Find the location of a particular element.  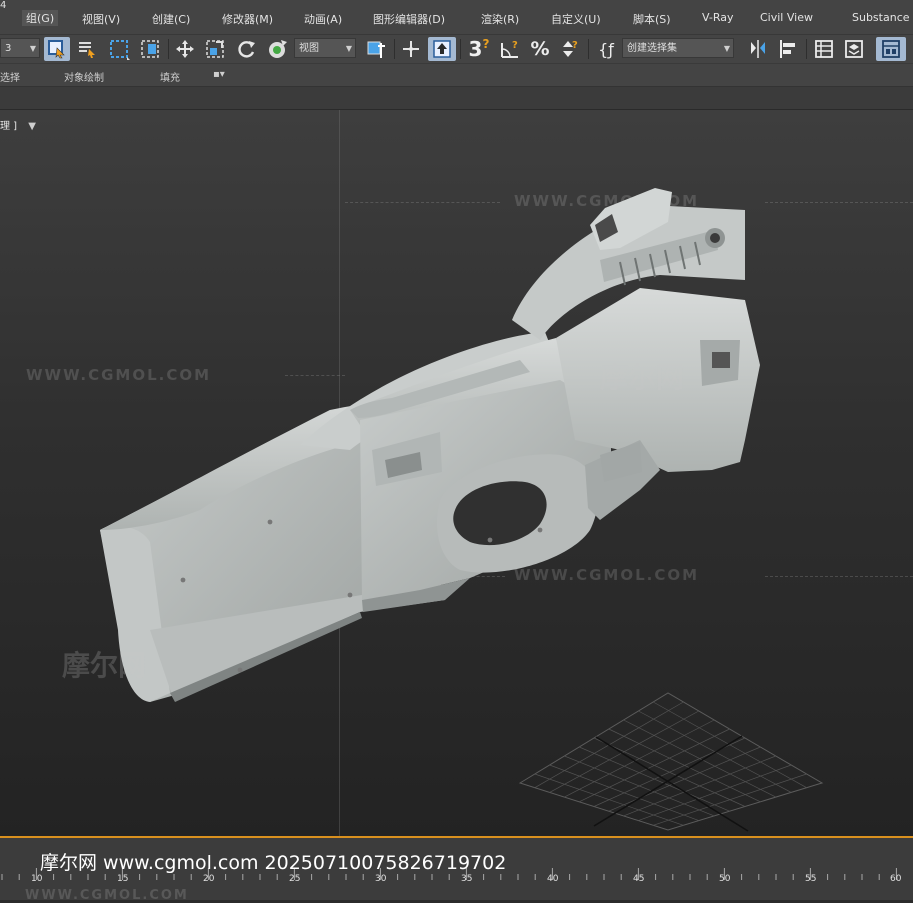

mirror-button is located at coordinates (758, 49).